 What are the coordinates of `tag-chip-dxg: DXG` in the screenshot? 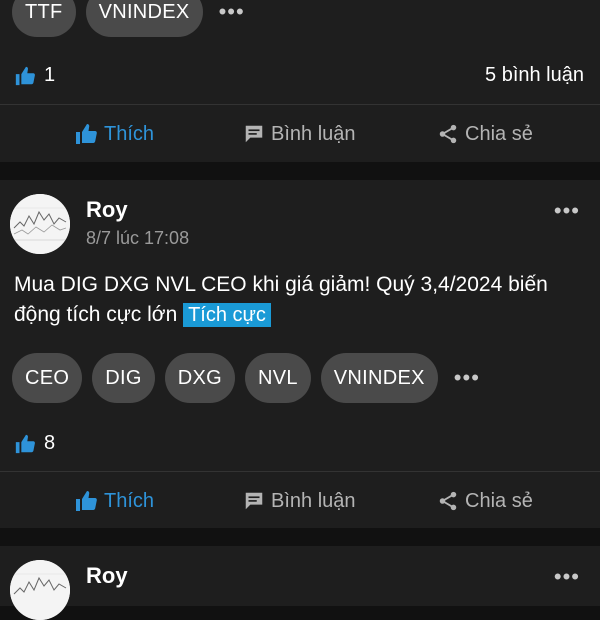 It's located at (199, 378).